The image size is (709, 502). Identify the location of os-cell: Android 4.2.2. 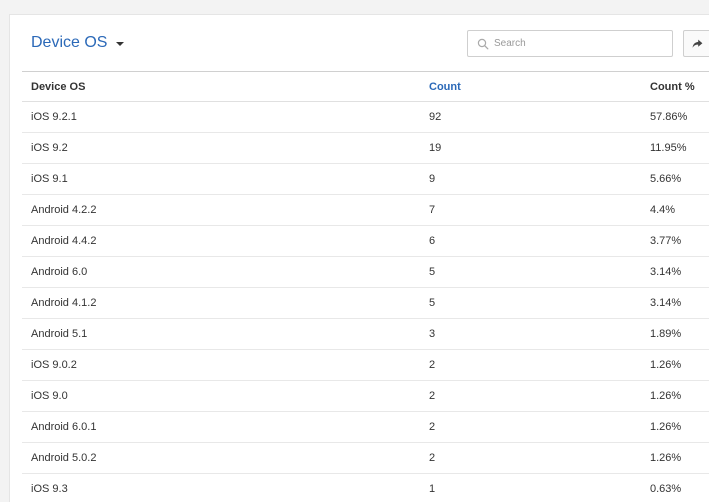
(64, 210).